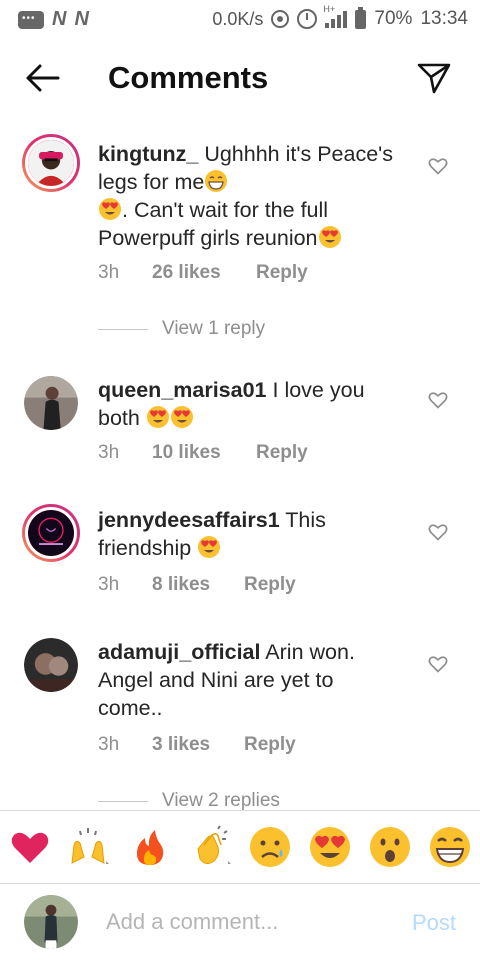 This screenshot has width=480, height=960. Describe the element at coordinates (329, 9) in the screenshot. I see `network-type: H+` at that location.